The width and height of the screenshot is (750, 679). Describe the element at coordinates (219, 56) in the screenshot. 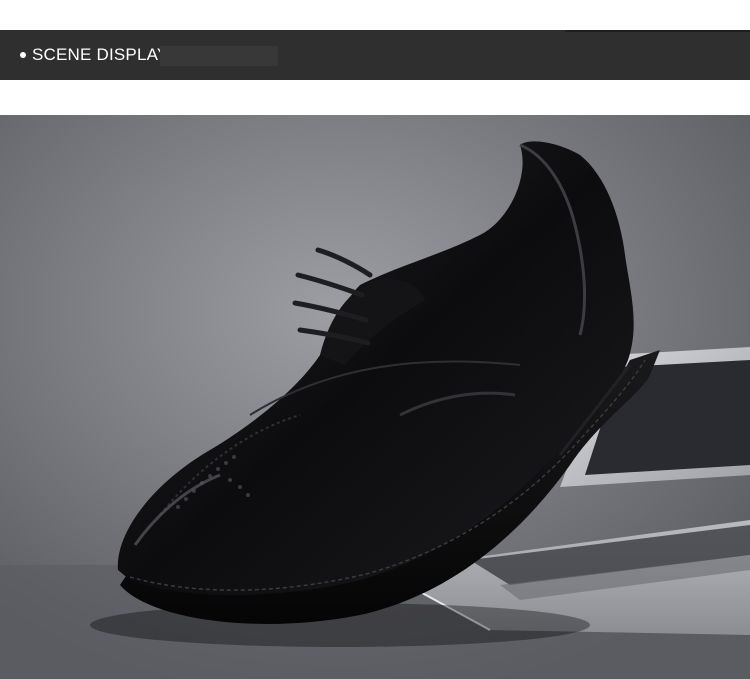

I see `header-shade-block` at that location.